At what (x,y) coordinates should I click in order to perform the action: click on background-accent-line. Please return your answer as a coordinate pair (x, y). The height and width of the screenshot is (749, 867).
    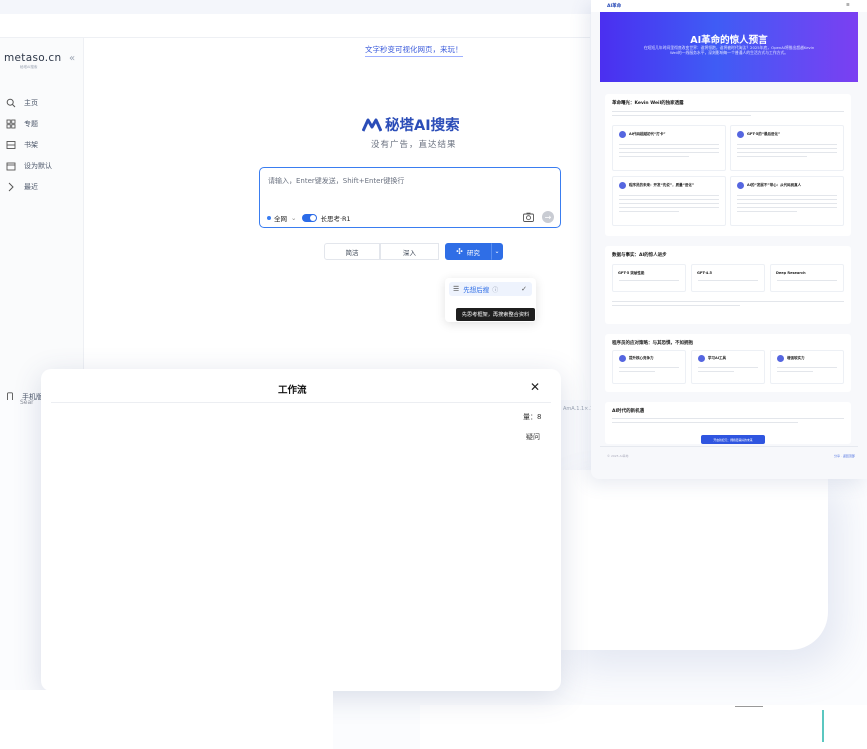
    Looking at the image, I should click on (823, 726).